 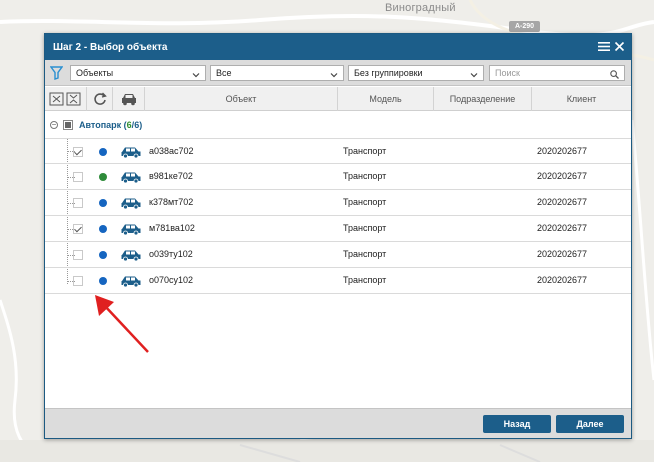 What do you see at coordinates (604, 48) in the screenshot?
I see `menu-icon` at bounding box center [604, 48].